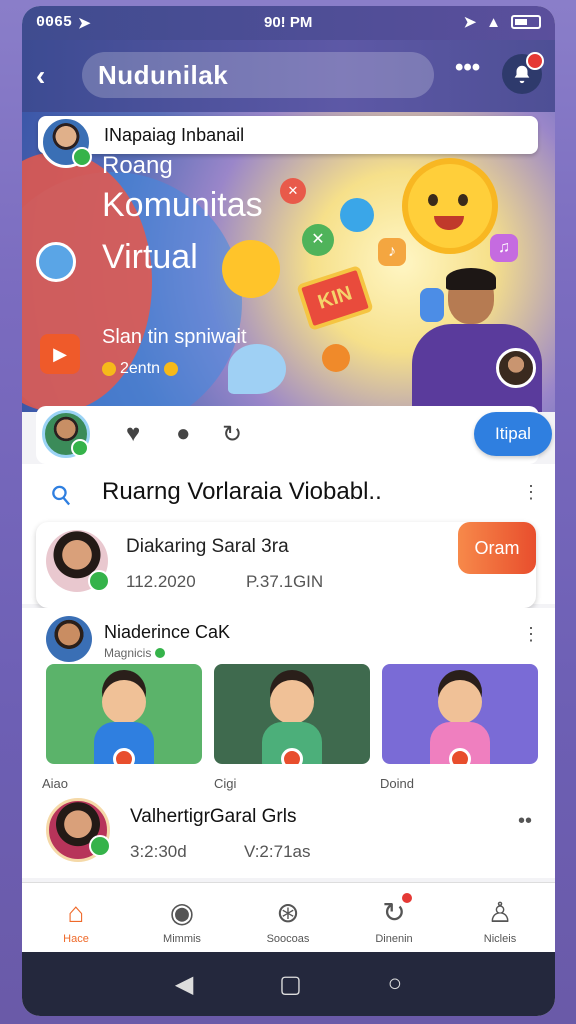 The image size is (576, 1024). Describe the element at coordinates (257, 369) in the screenshot. I see `chat-bubble-icon` at that location.